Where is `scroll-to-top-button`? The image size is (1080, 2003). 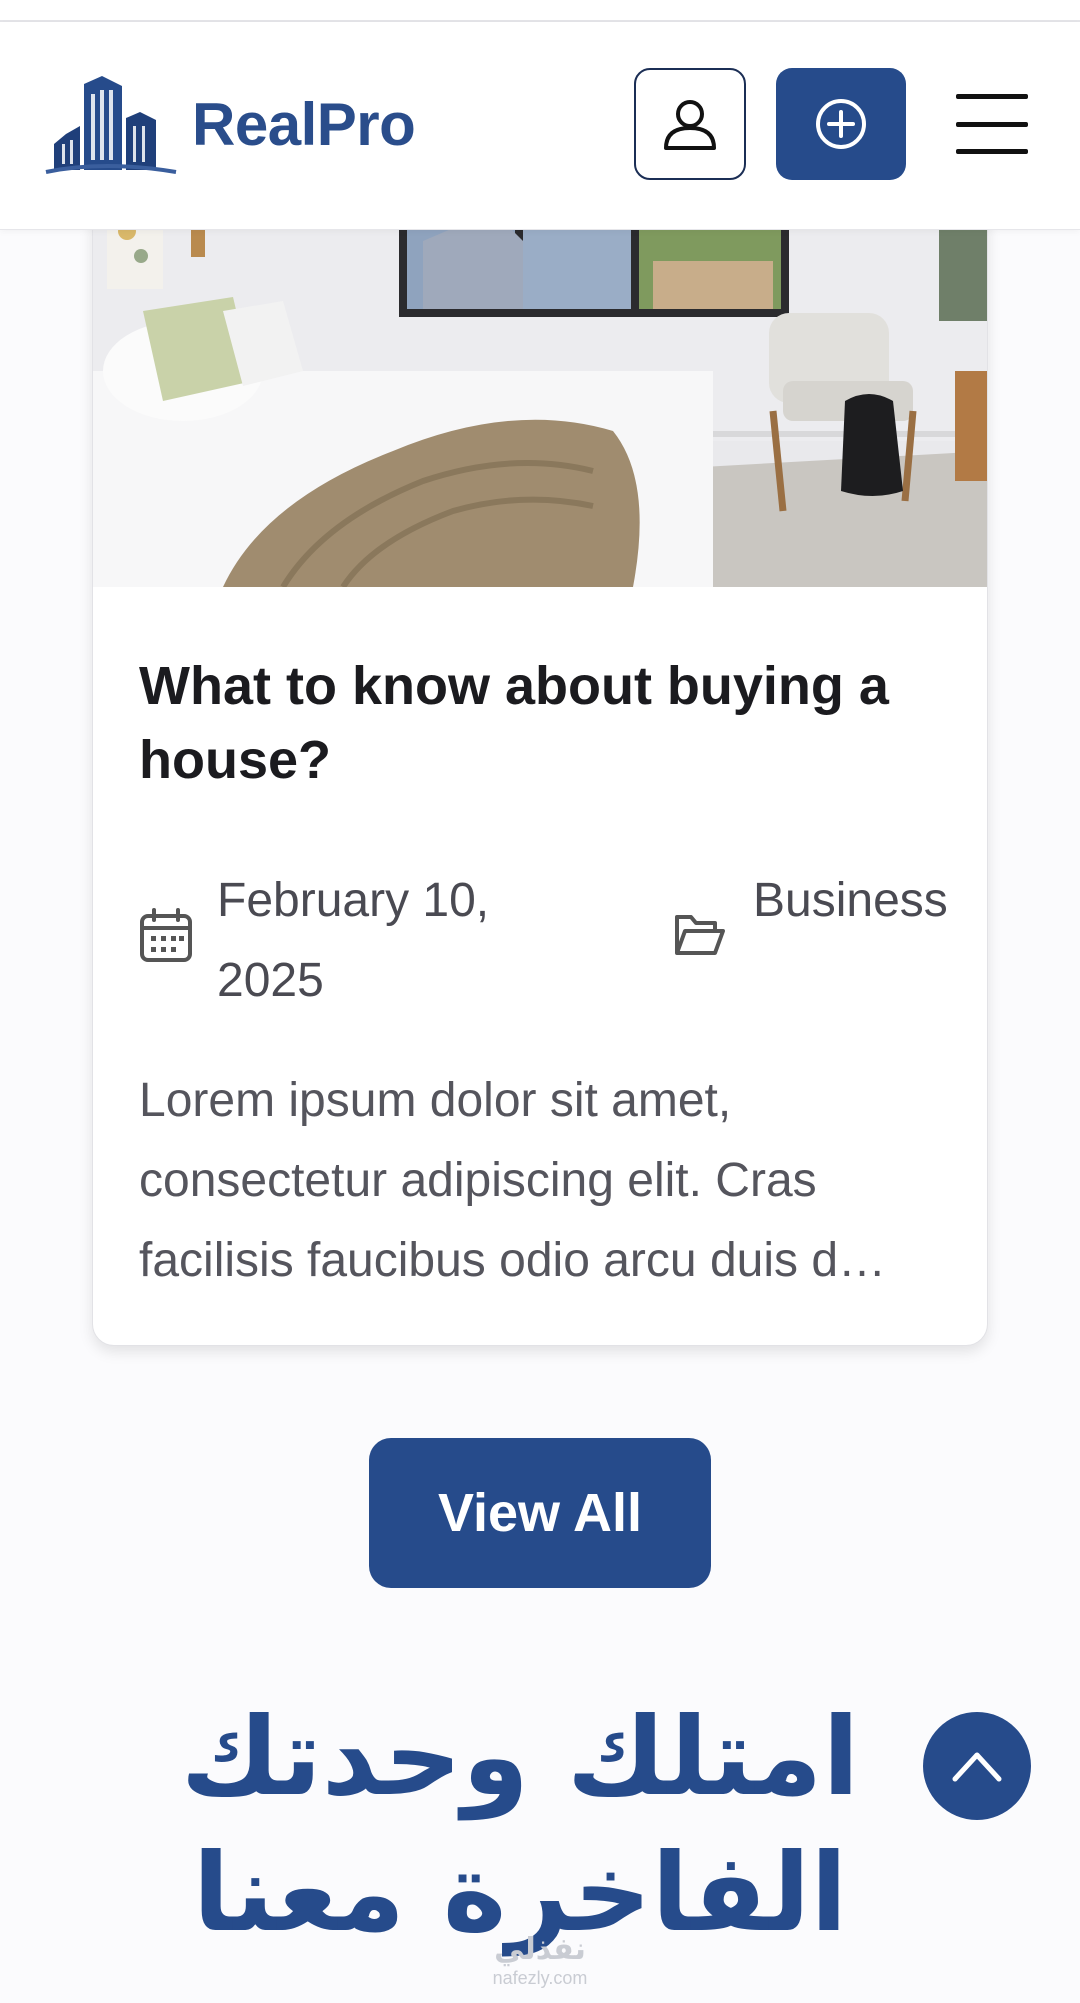 scroll-to-top-button is located at coordinates (977, 1766).